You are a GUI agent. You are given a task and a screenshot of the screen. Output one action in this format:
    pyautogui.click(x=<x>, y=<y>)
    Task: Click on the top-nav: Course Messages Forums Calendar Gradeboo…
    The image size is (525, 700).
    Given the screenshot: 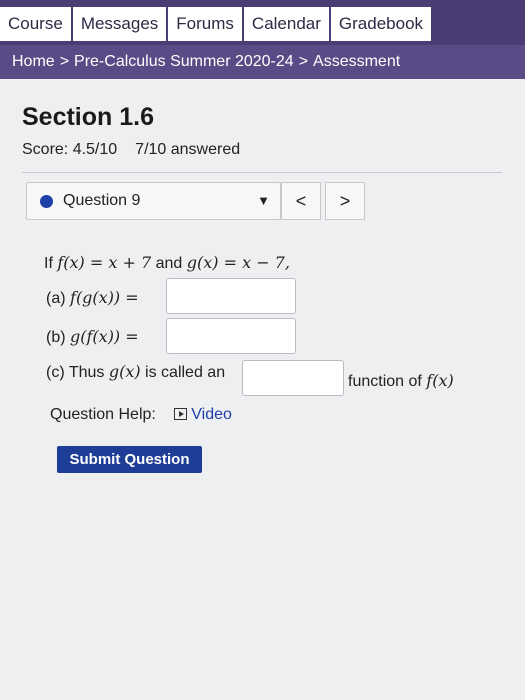 What is the action you would take?
    pyautogui.click(x=262, y=22)
    